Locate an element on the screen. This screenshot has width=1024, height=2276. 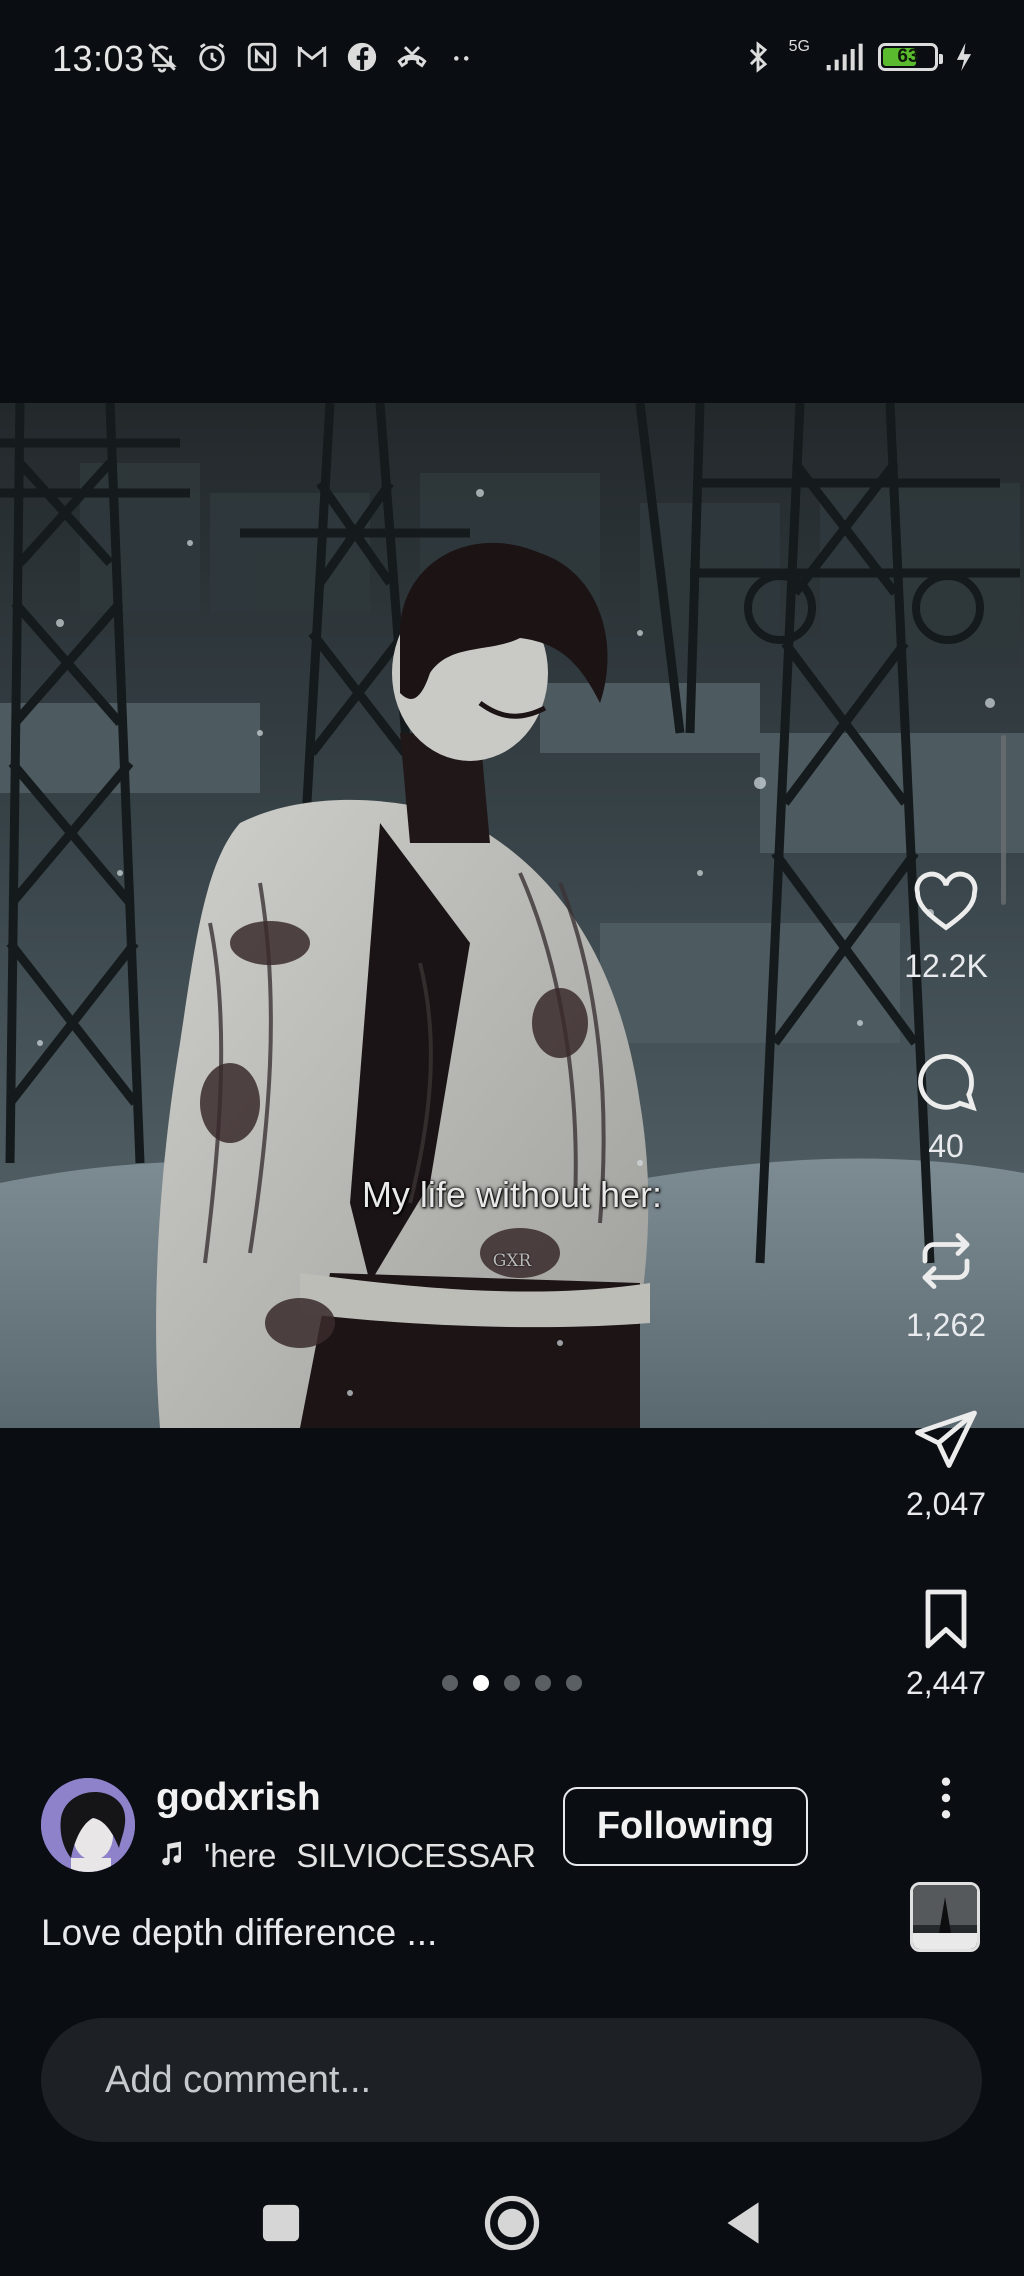
battery-icon: 63 is located at coordinates (910, 57).